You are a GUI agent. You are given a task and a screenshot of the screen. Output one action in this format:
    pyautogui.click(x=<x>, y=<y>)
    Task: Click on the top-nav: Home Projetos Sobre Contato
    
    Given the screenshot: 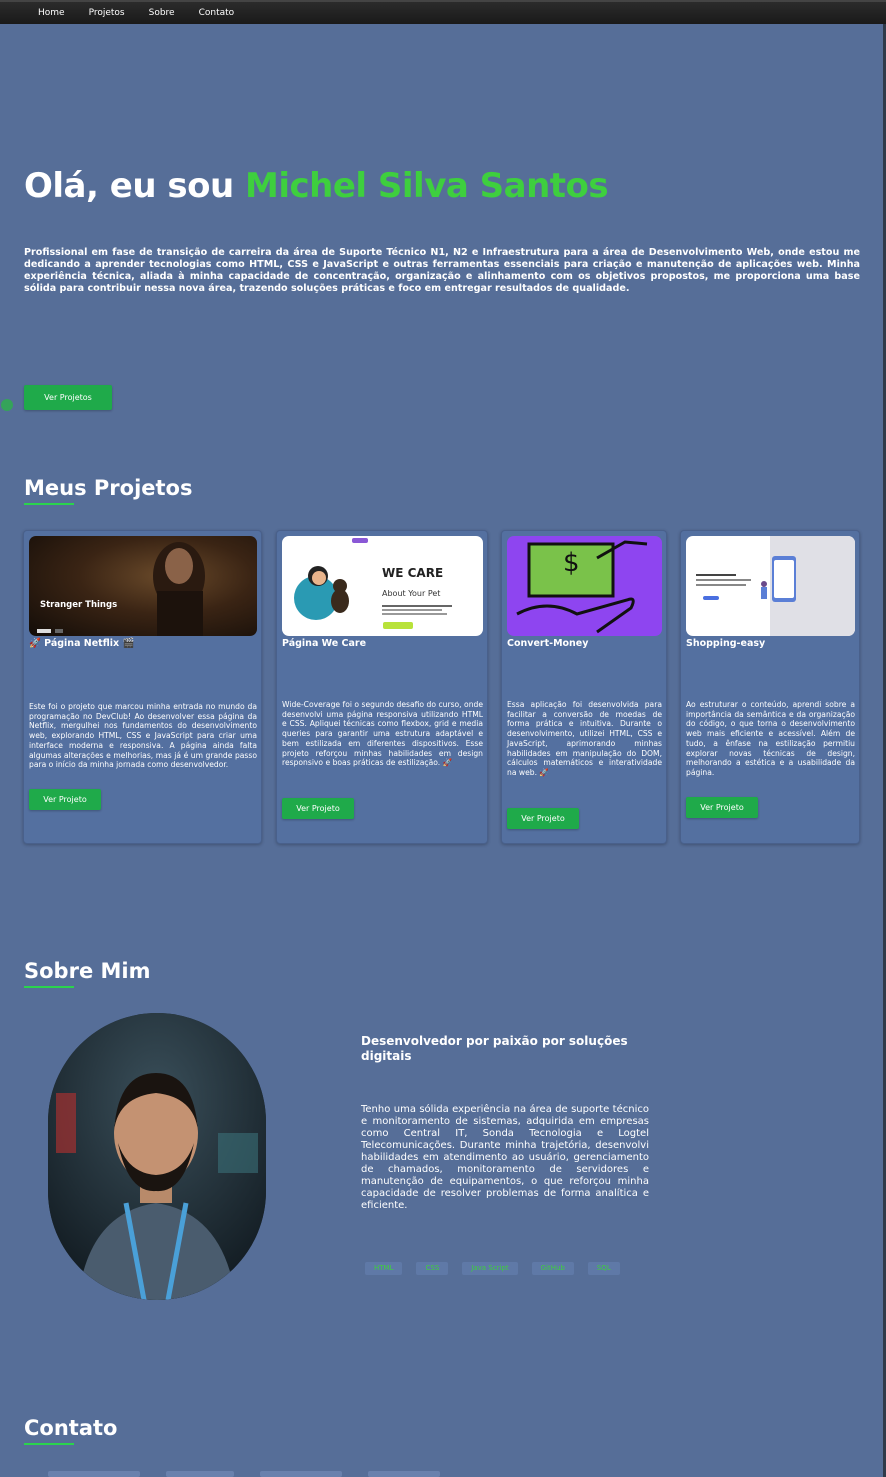 What is the action you would take?
    pyautogui.click(x=443, y=12)
    